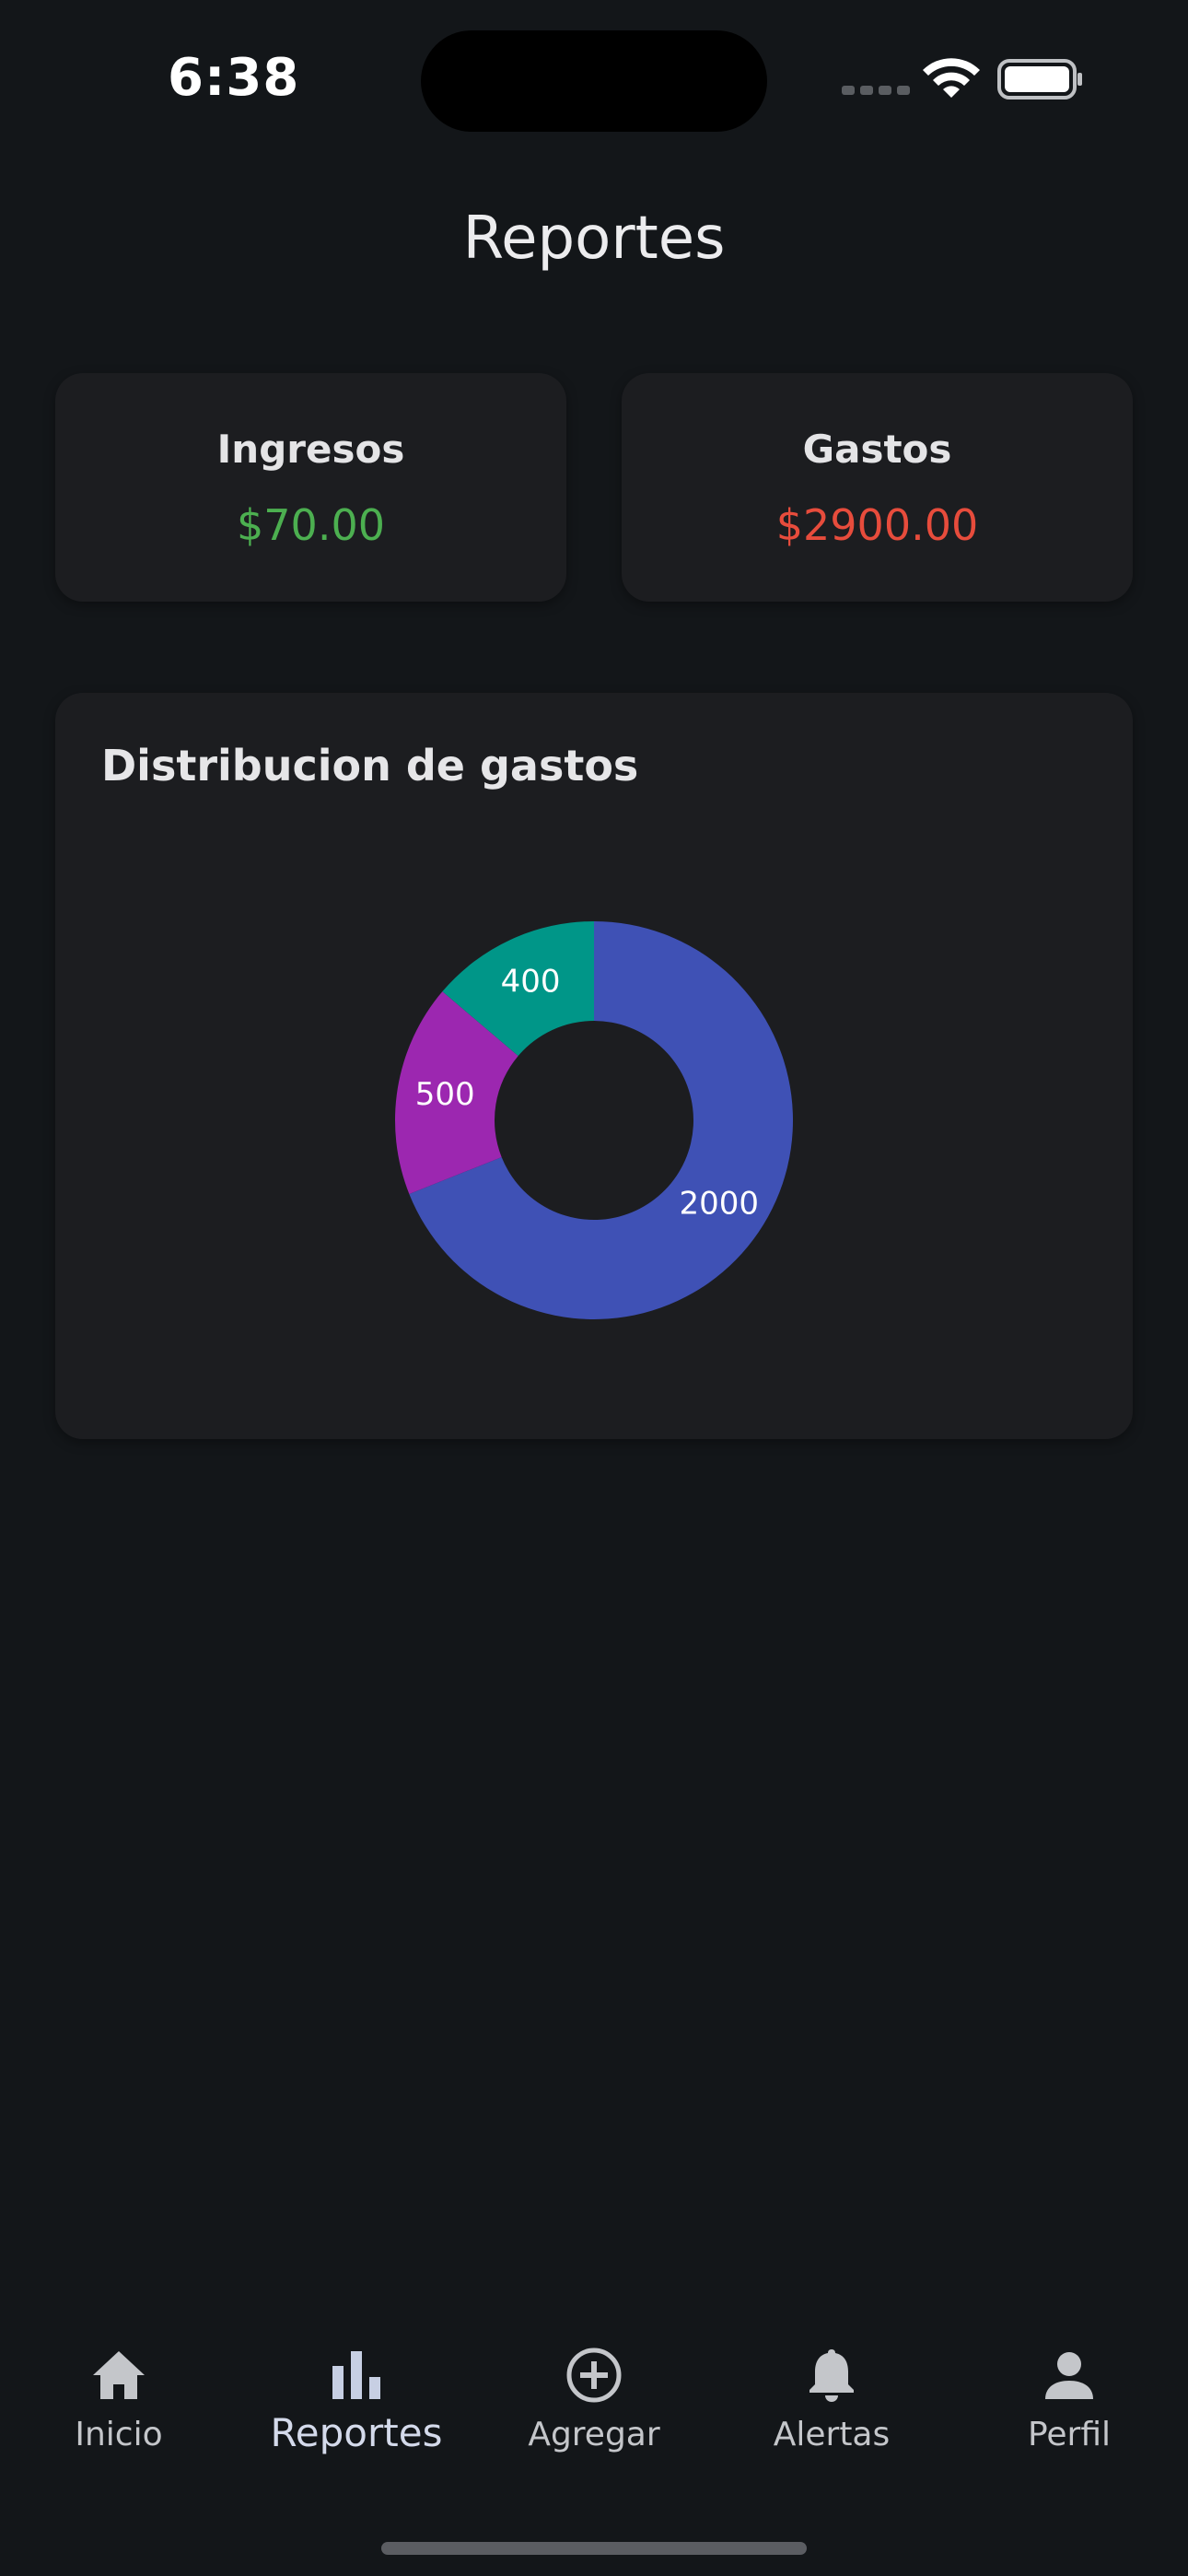 The width and height of the screenshot is (1188, 2576). I want to click on nav-item-perfil: Perfil, so click(1069, 2387).